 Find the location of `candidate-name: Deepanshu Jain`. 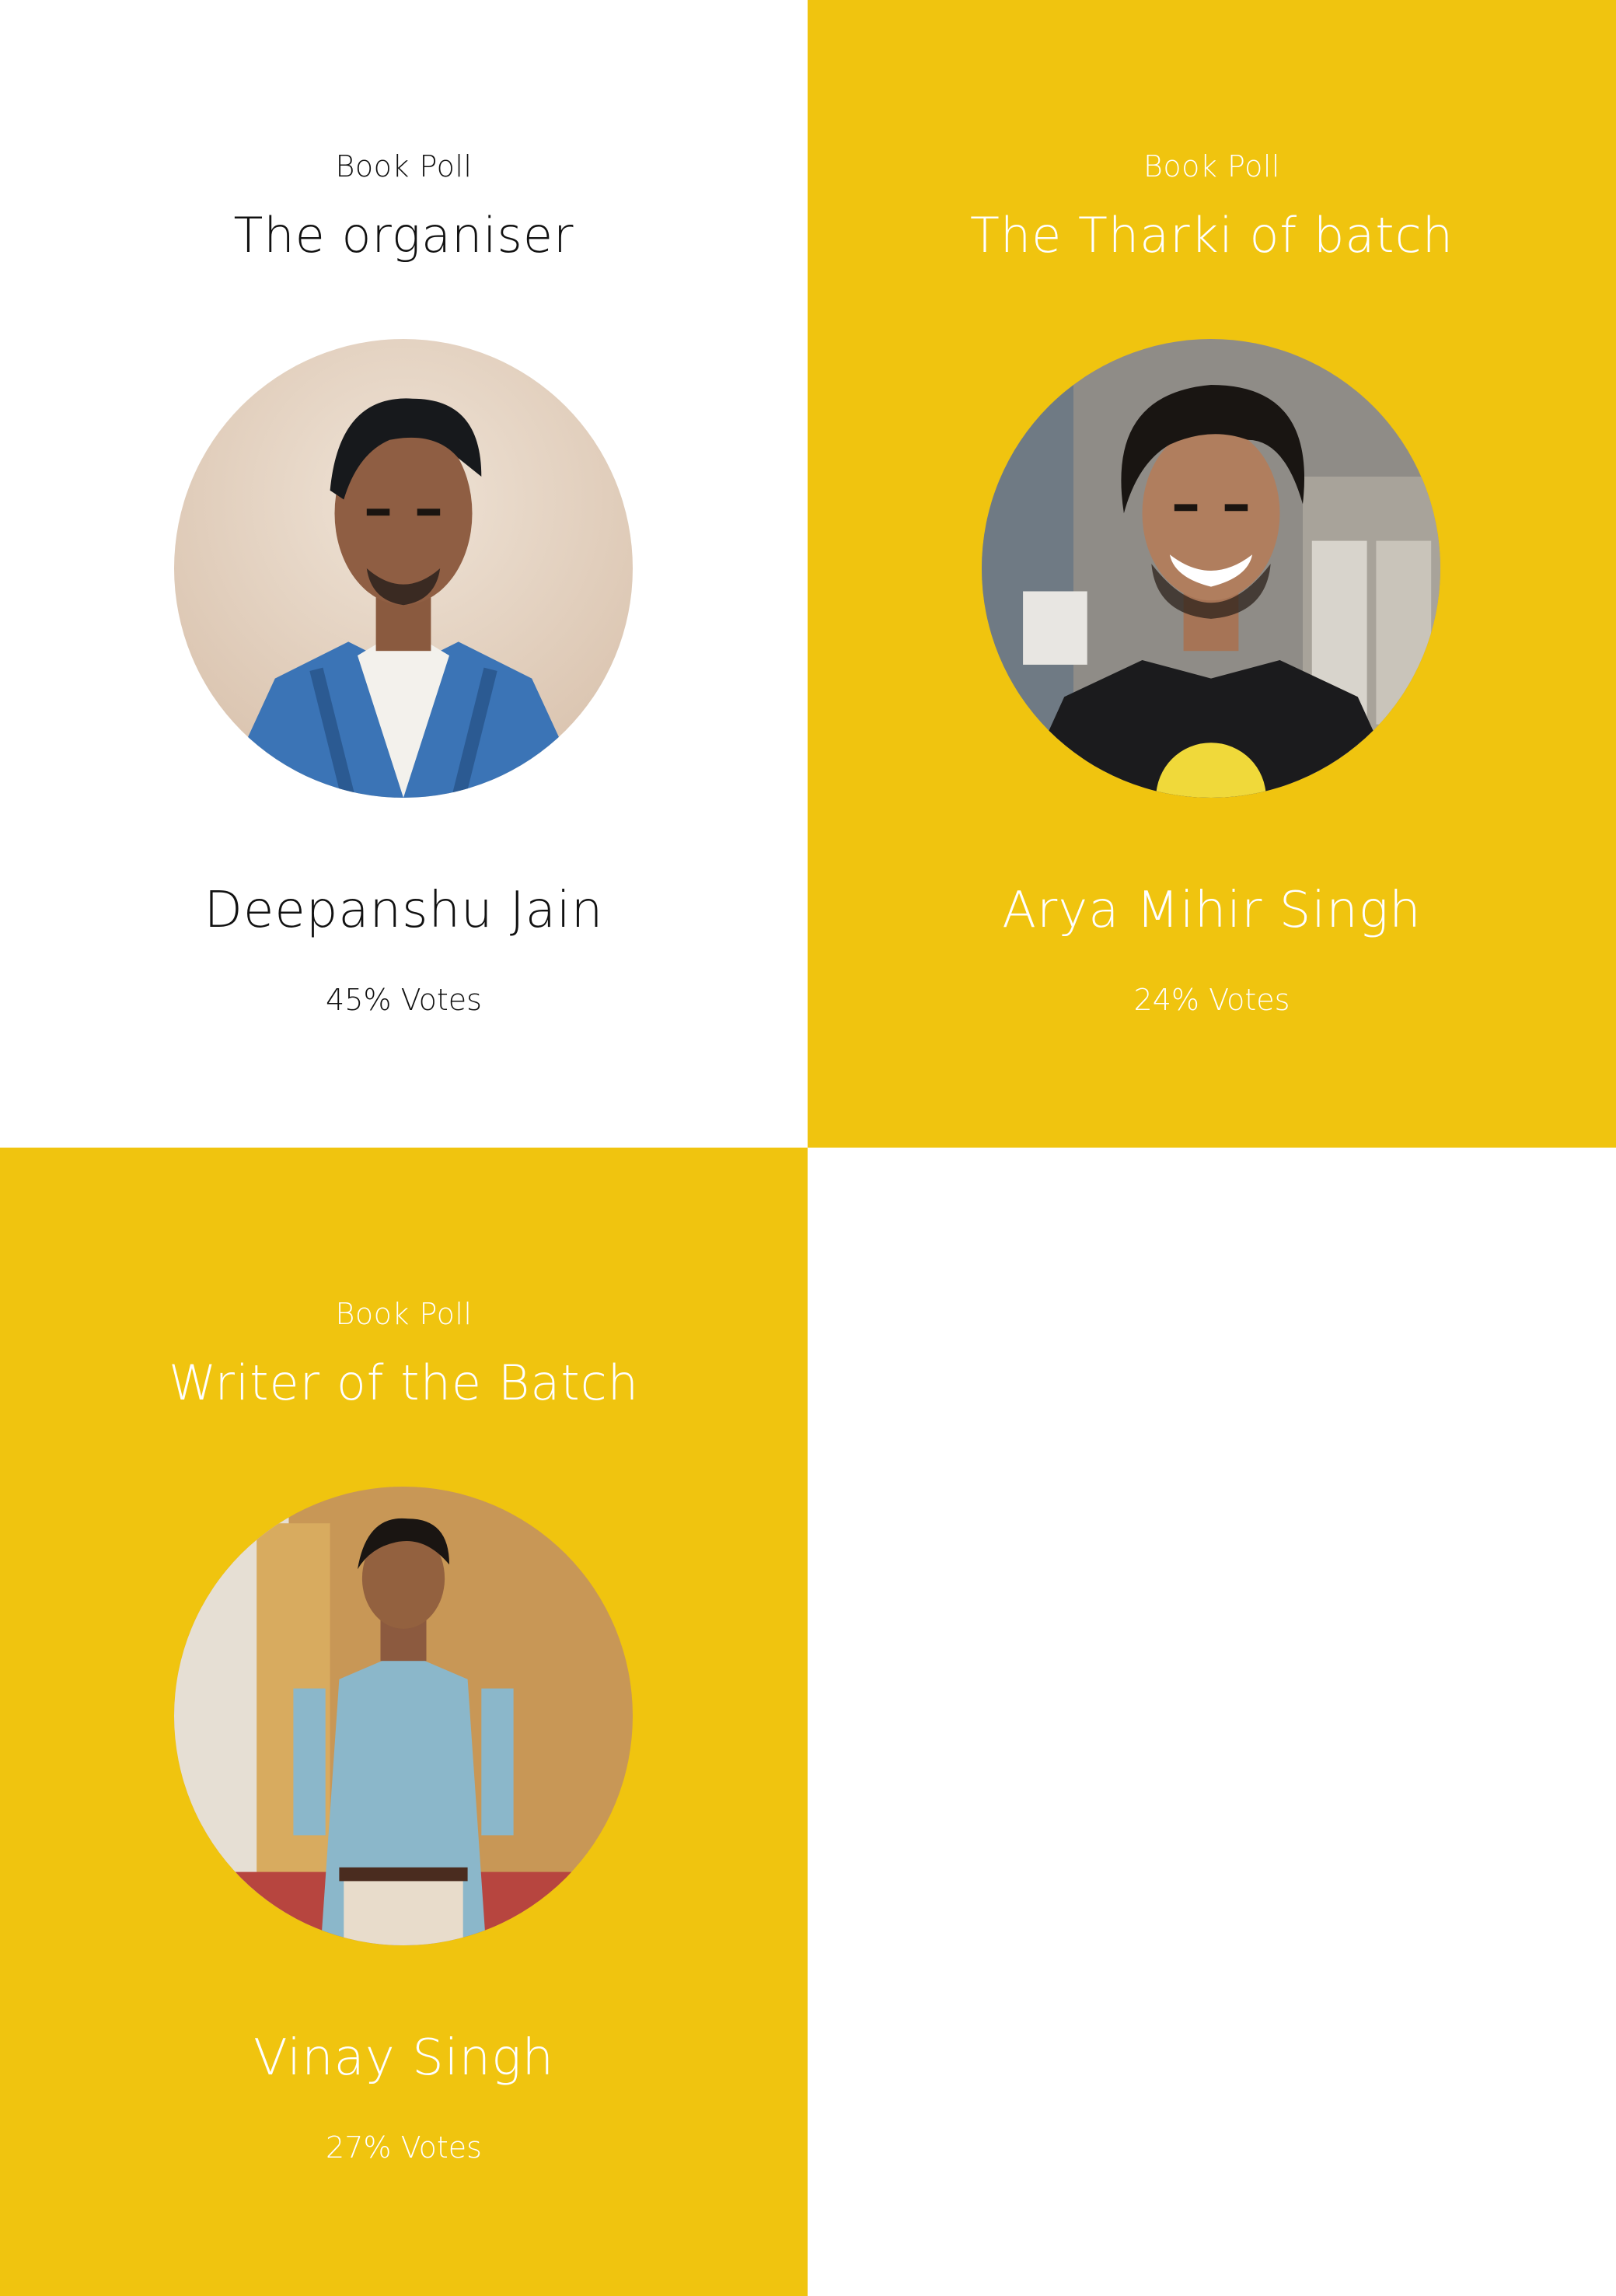

candidate-name: Deepanshu Jain is located at coordinates (404, 910).